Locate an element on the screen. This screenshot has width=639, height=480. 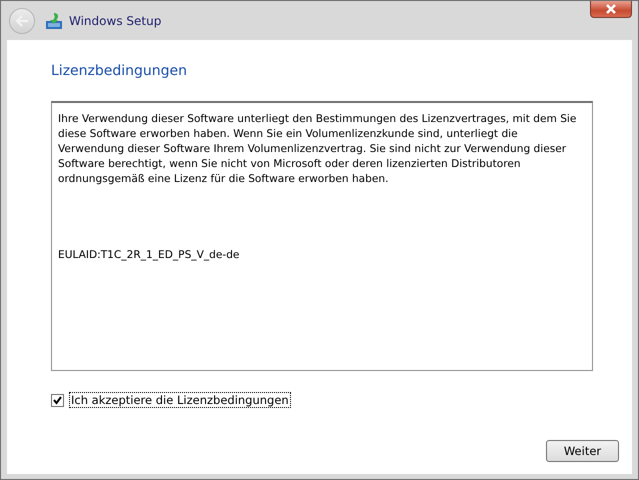
setup-icon is located at coordinates (54, 21).